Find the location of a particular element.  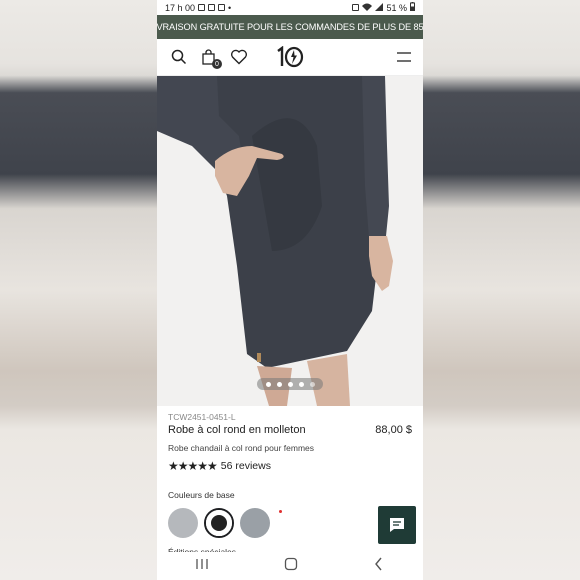

chat-button is located at coordinates (397, 525).